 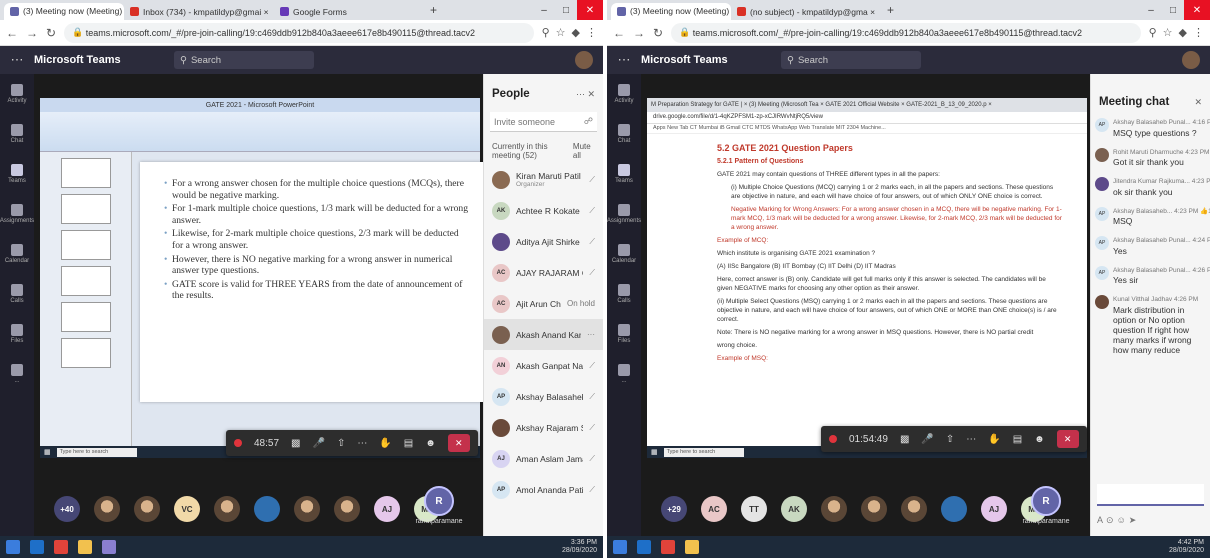 What do you see at coordinates (794, 509) in the screenshot?
I see `participant-avatar: AK` at bounding box center [794, 509].